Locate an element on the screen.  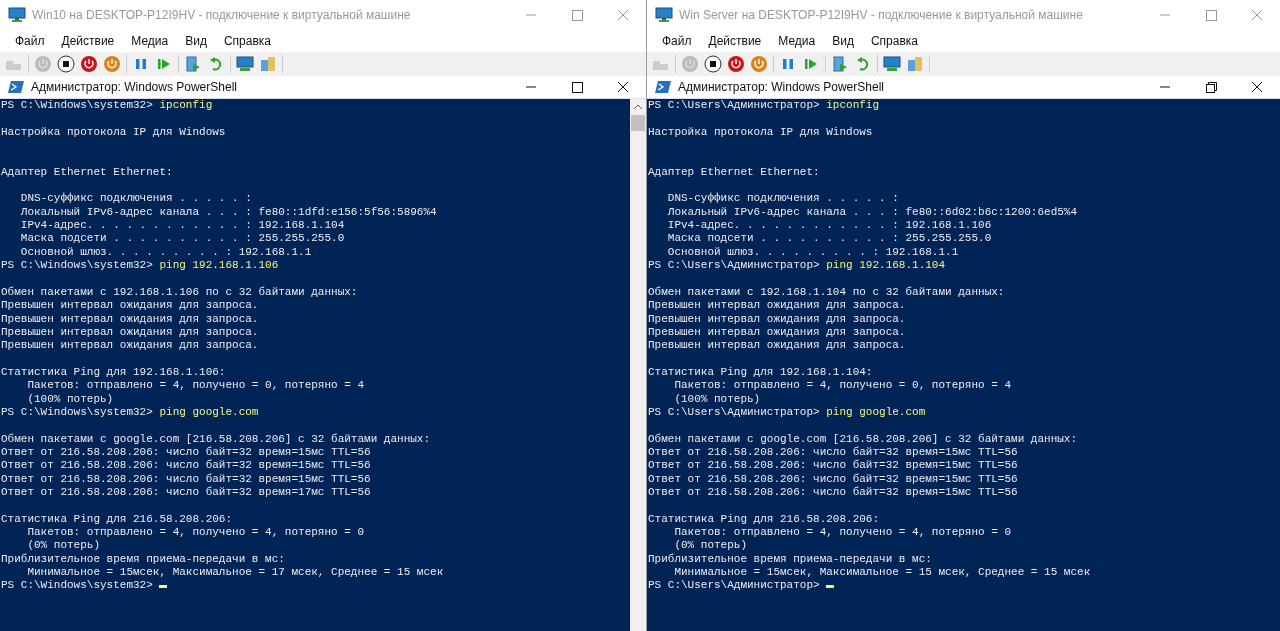
console-output: Локальный IPv6-адрес канала . . . : fe80::1dfd:e156:5f56:5896%4 is located at coordinates (228, 211).